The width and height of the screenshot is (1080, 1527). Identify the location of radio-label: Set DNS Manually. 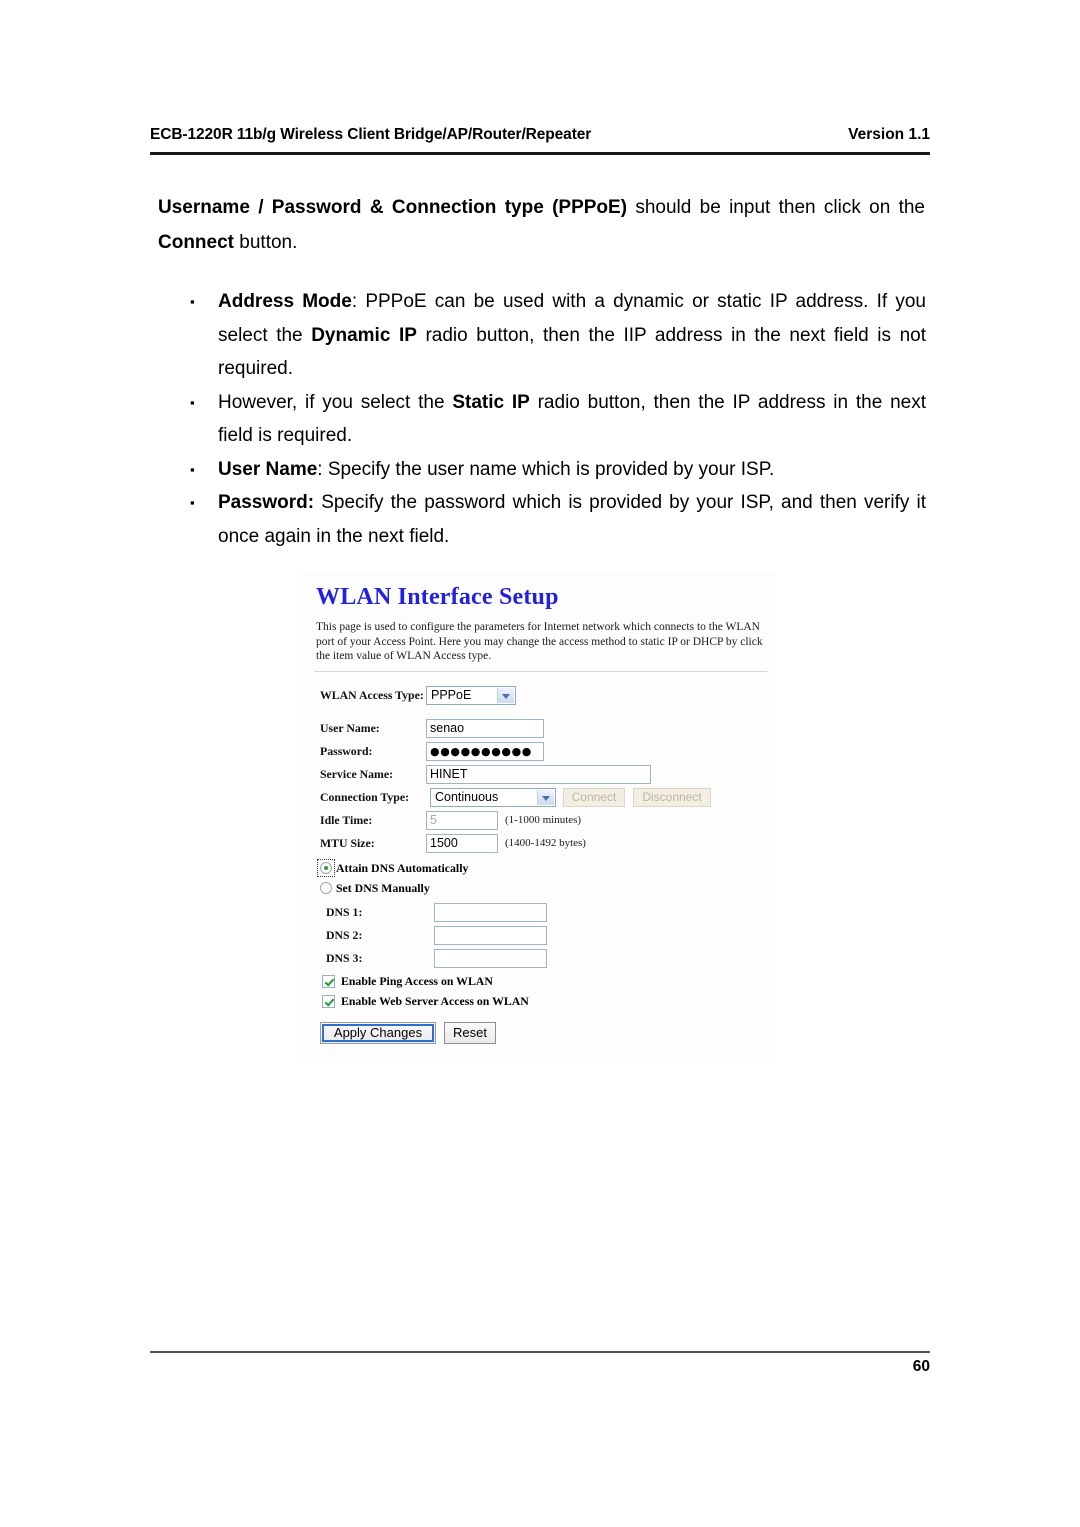
(383, 888).